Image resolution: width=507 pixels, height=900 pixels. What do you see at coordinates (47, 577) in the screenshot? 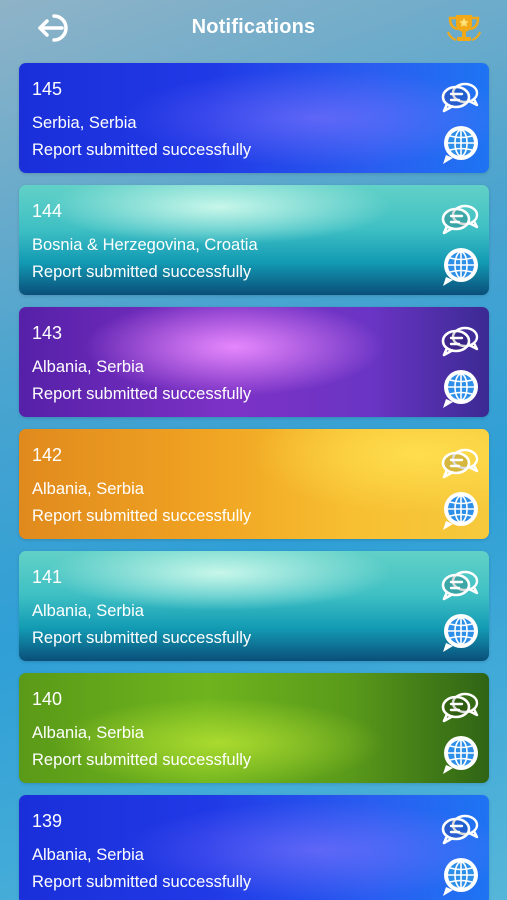
I see `notification-number: 141` at bounding box center [47, 577].